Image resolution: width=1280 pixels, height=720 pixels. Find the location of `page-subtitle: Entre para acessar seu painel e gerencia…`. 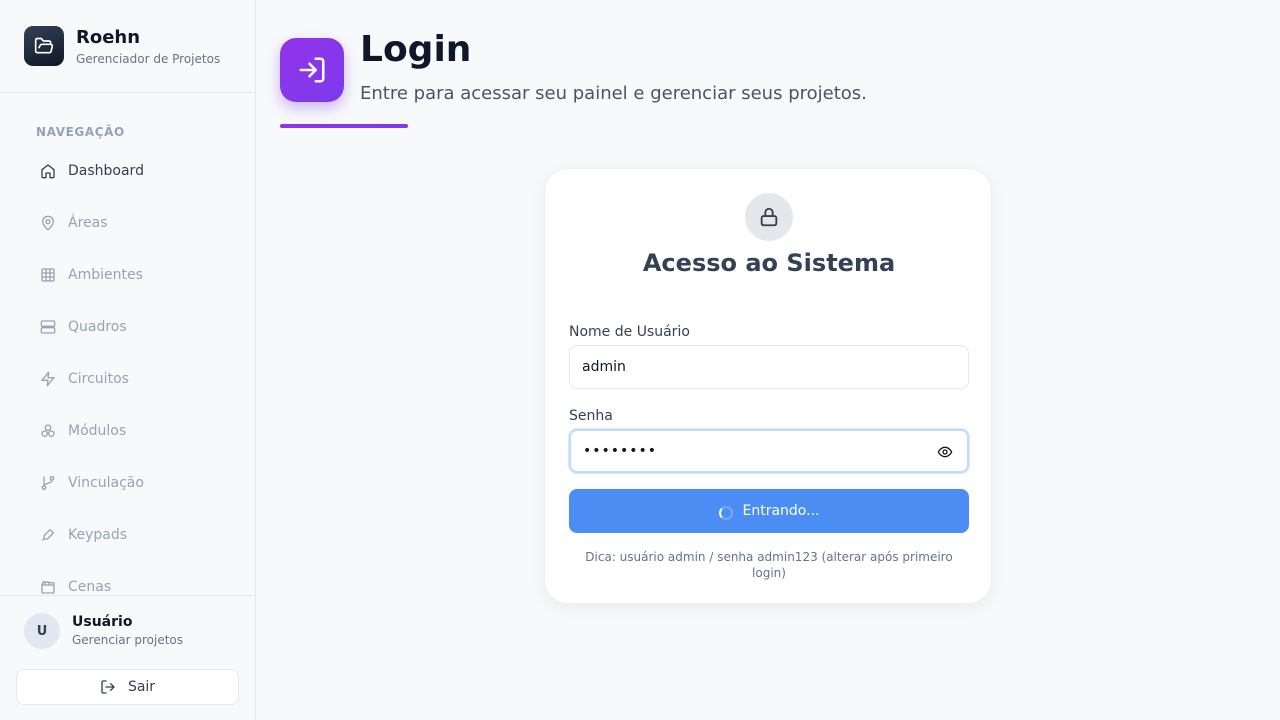

page-subtitle: Entre para acessar seu painel e gerencia… is located at coordinates (613, 93).